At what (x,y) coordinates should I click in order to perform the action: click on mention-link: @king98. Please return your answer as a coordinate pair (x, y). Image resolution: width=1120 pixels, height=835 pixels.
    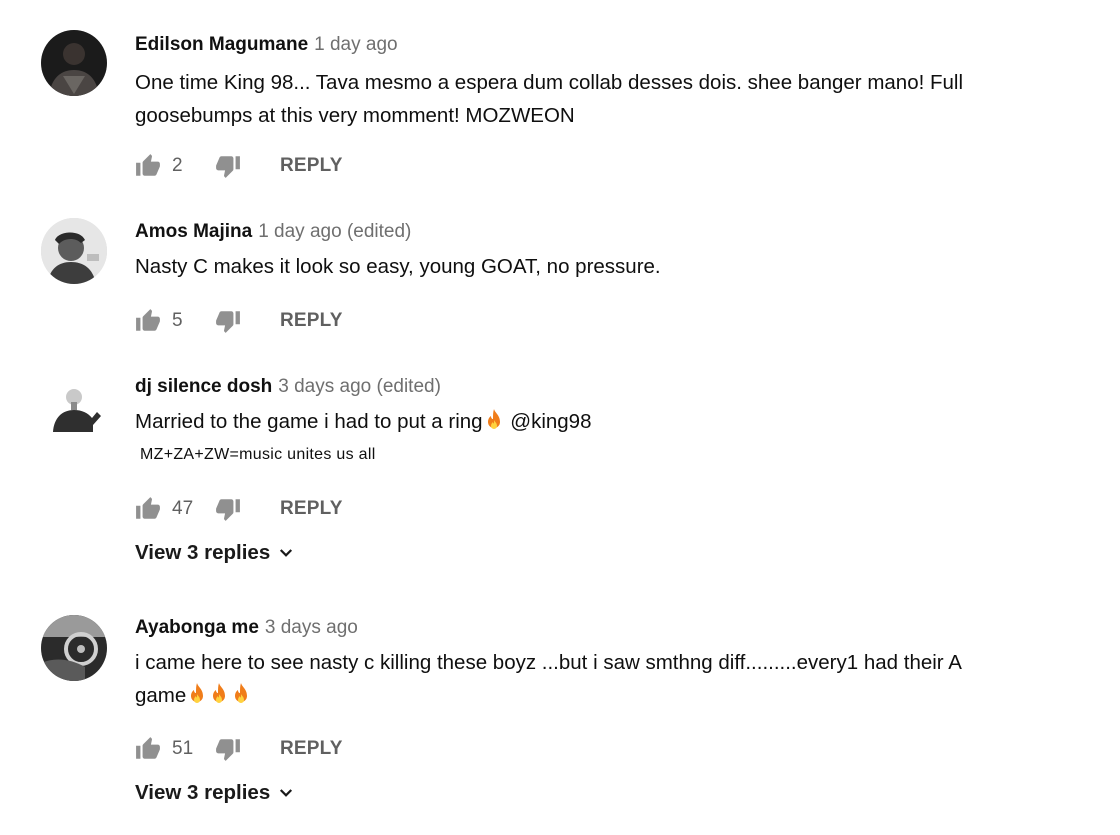
    Looking at the image, I should click on (548, 421).